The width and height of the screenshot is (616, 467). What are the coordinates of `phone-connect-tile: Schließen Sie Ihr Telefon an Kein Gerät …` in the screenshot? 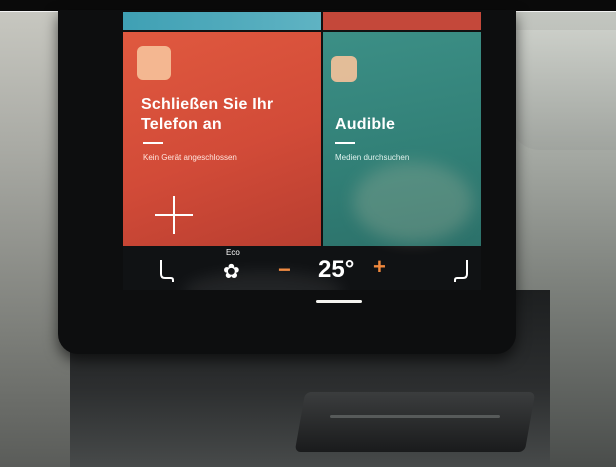 It's located at (222, 139).